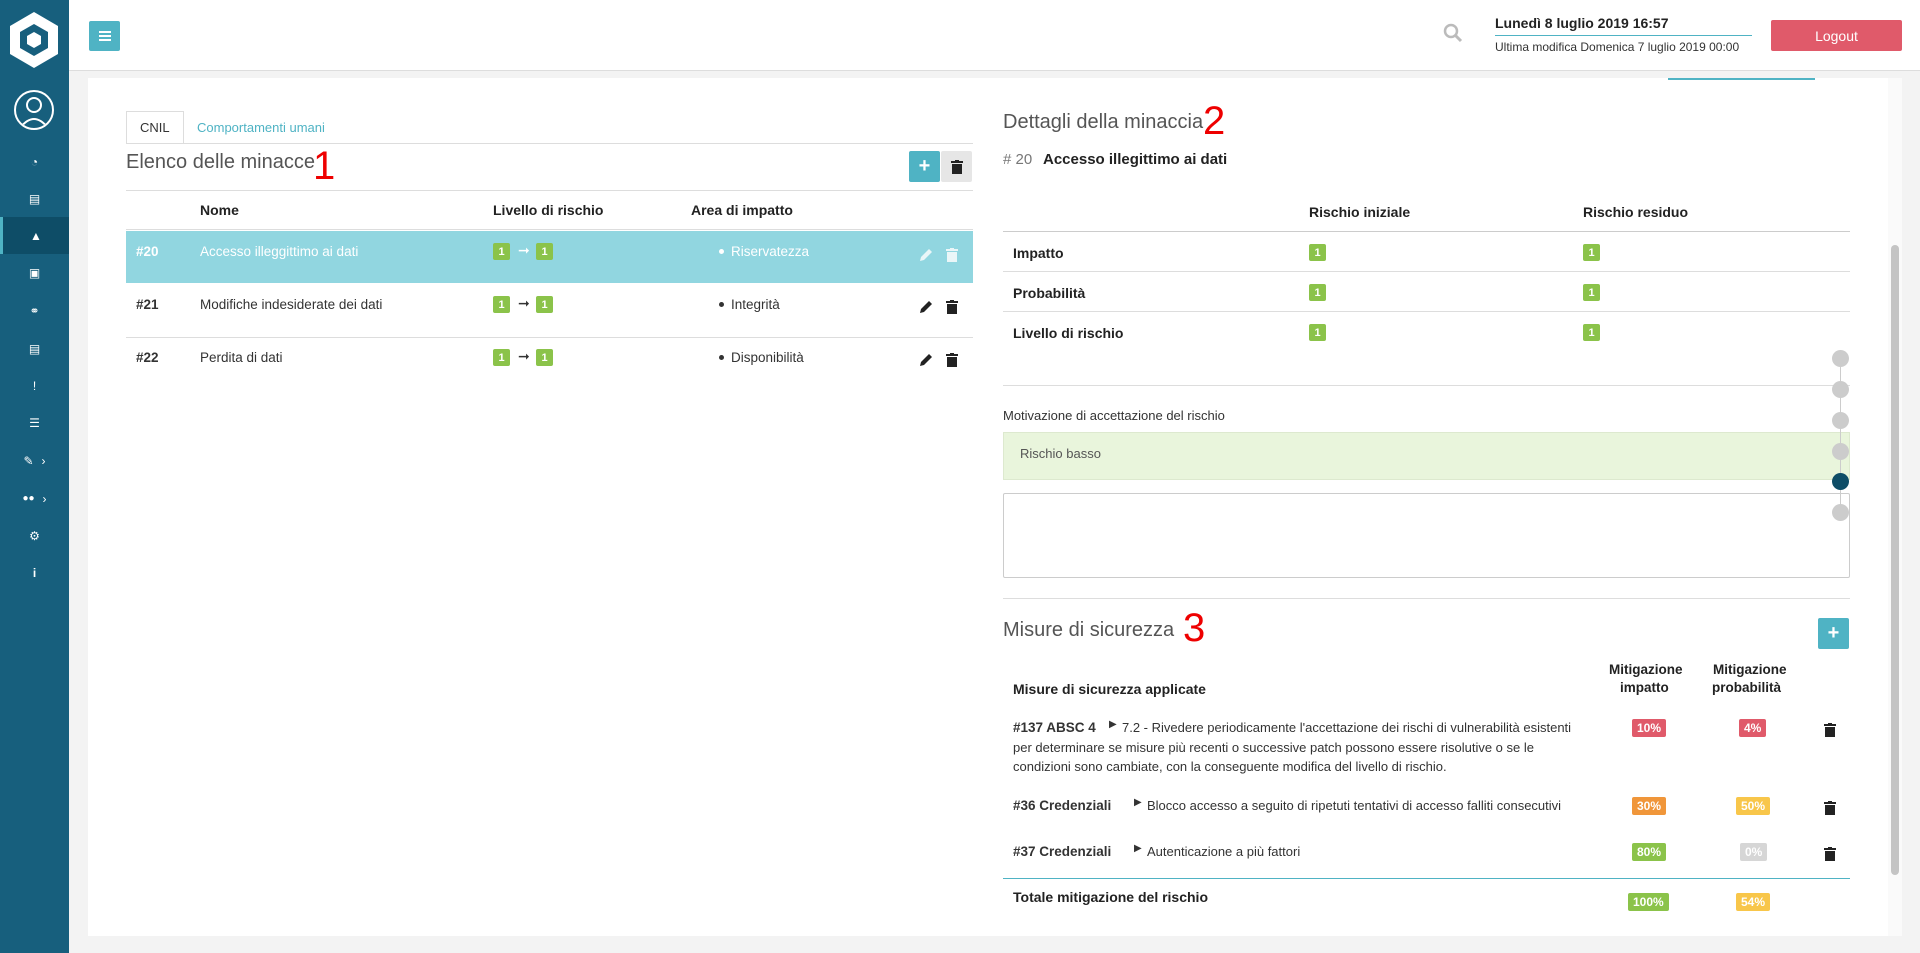  I want to click on logout-button: Logout, so click(1836, 35).